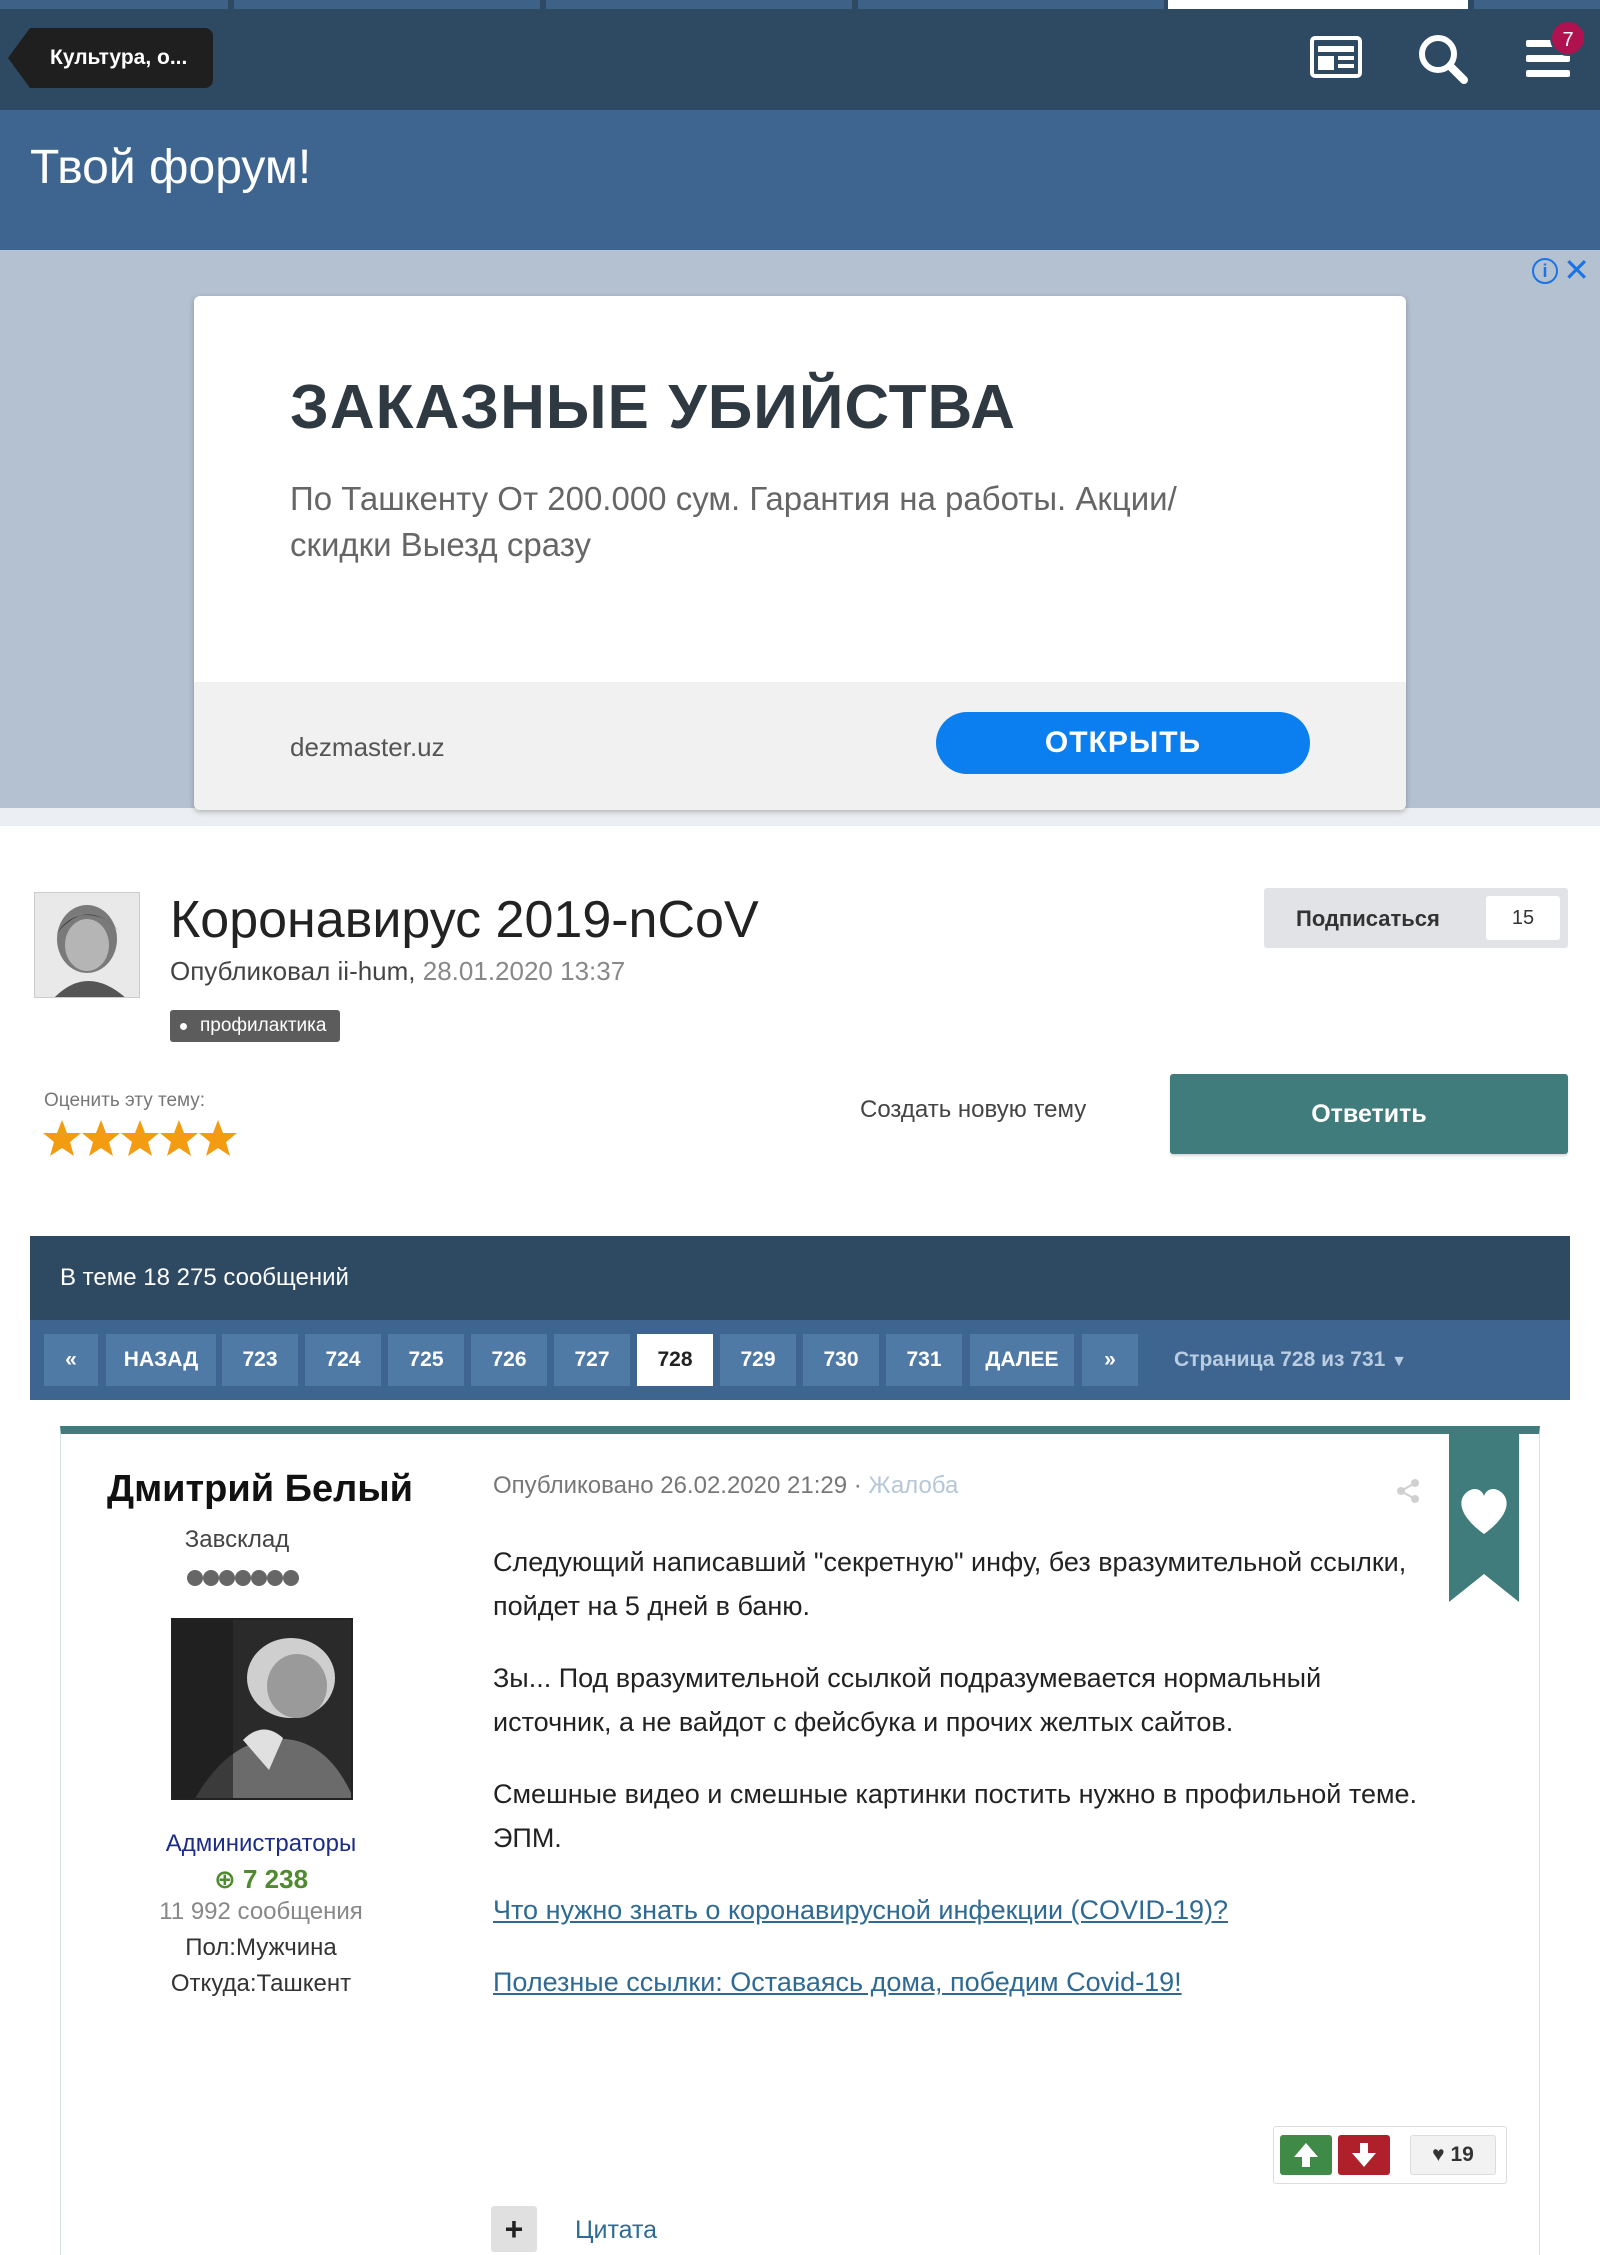  Describe the element at coordinates (800, 180) in the screenshot. I see `site-header: Твой форум!` at that location.